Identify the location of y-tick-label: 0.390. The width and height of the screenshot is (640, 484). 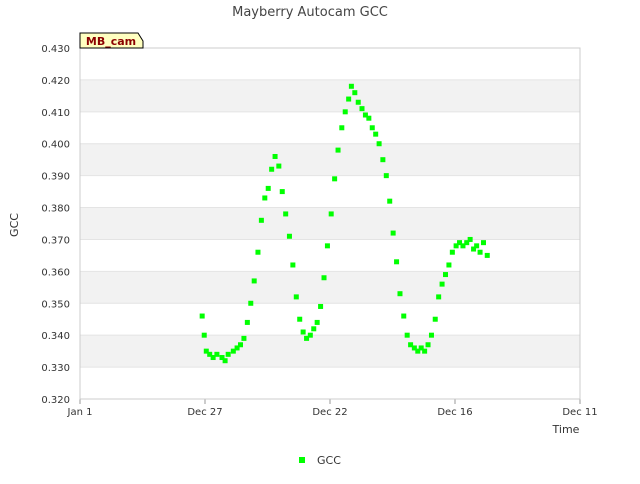
(55, 177).